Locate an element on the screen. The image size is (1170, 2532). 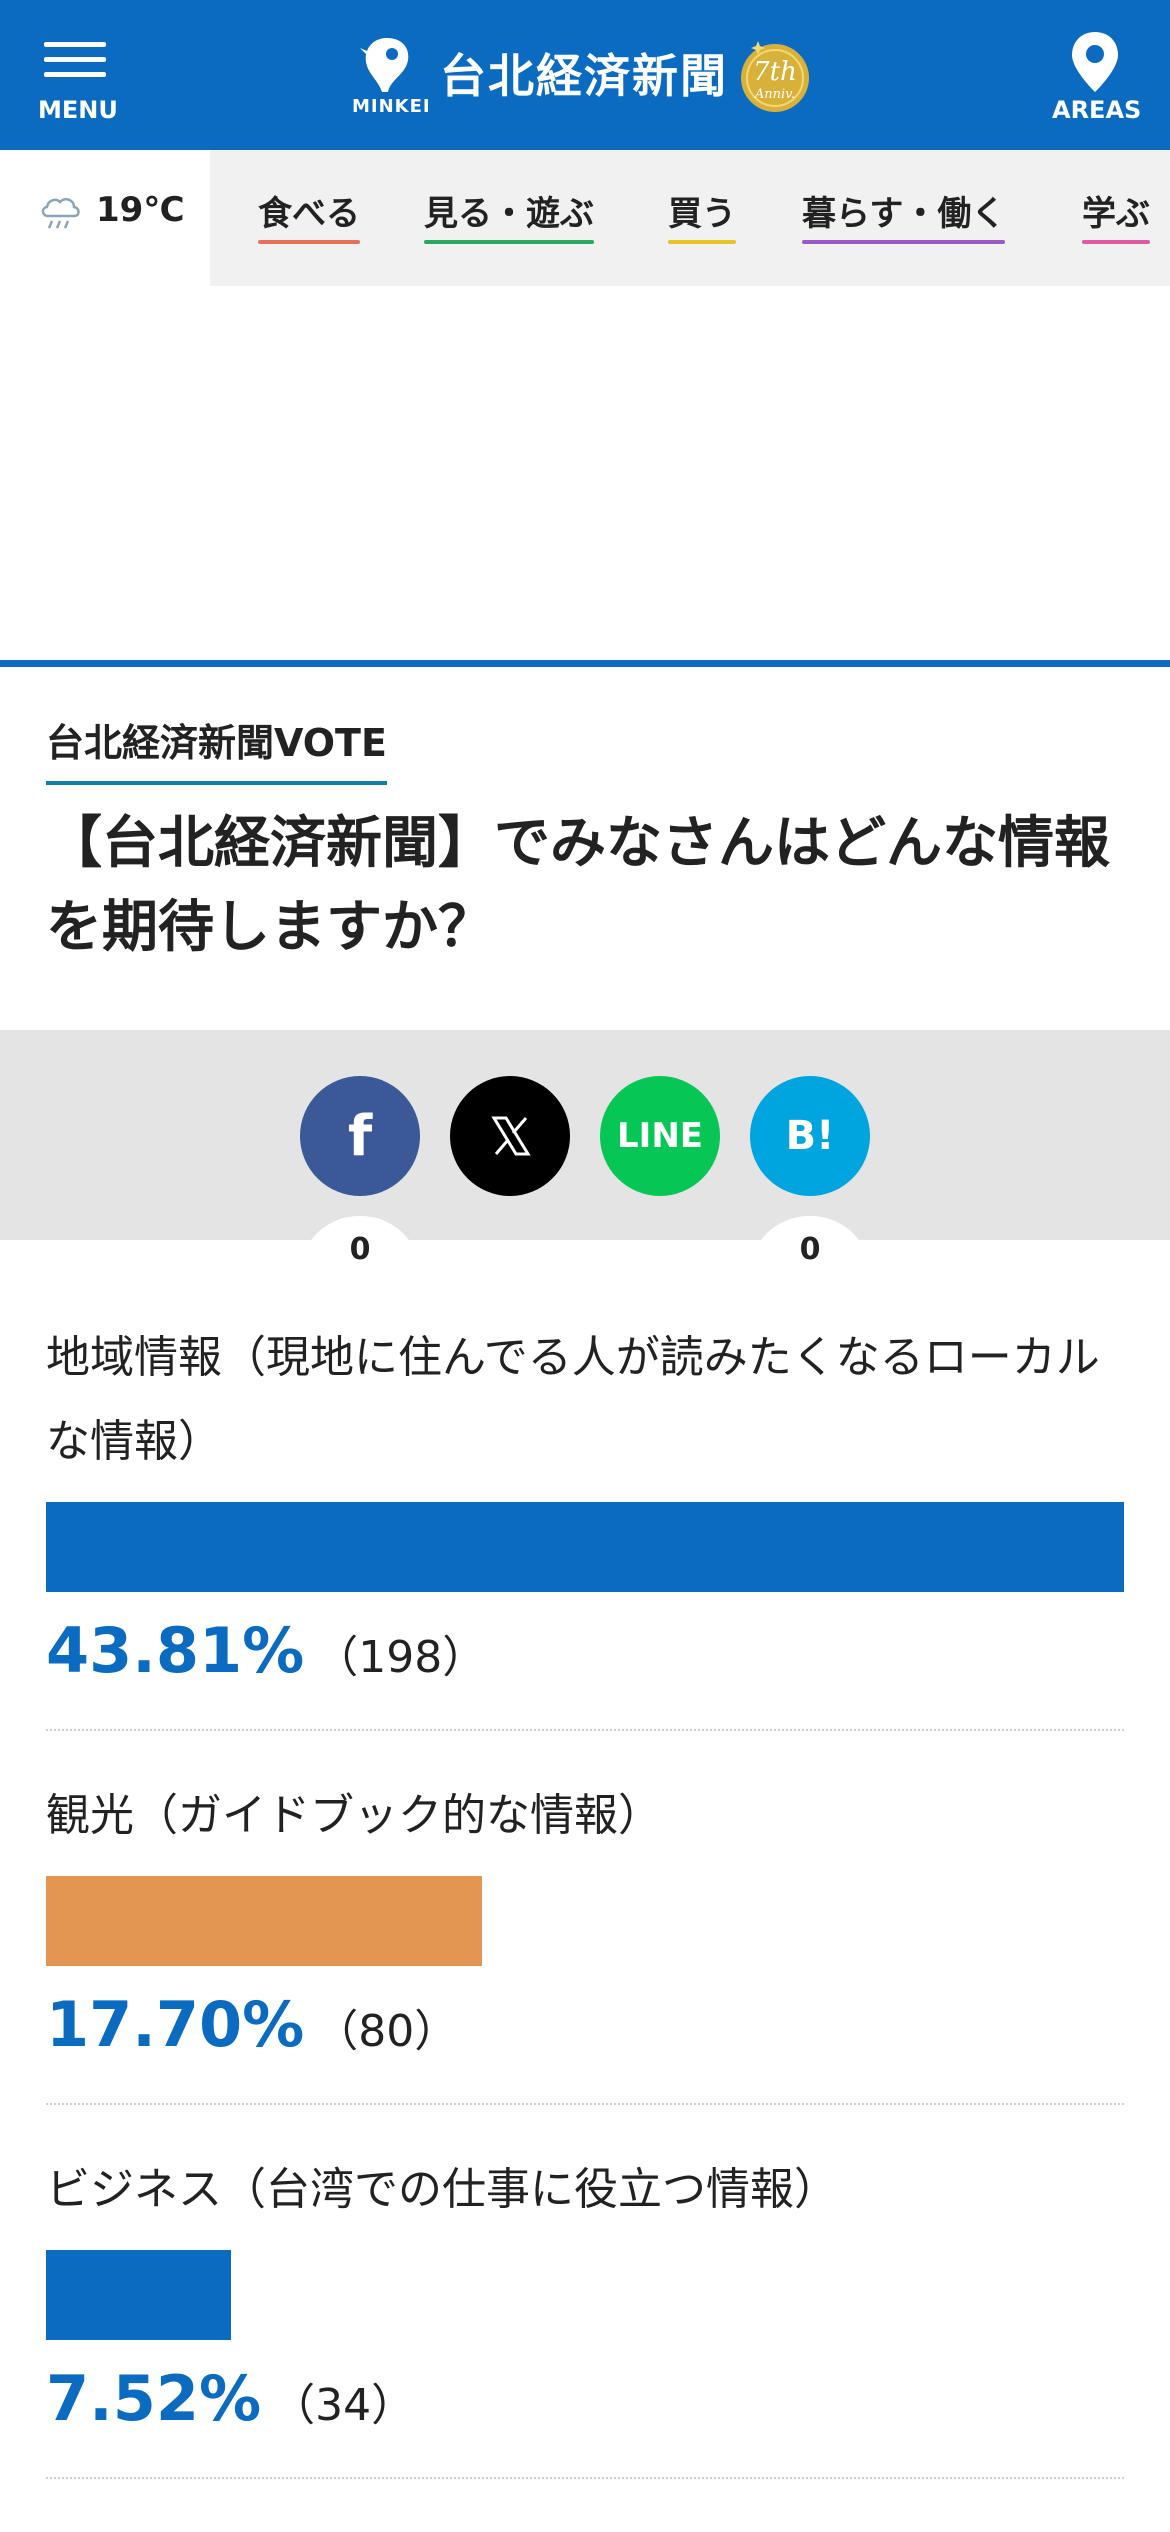
result-percent: 43.81% is located at coordinates (175, 1650).